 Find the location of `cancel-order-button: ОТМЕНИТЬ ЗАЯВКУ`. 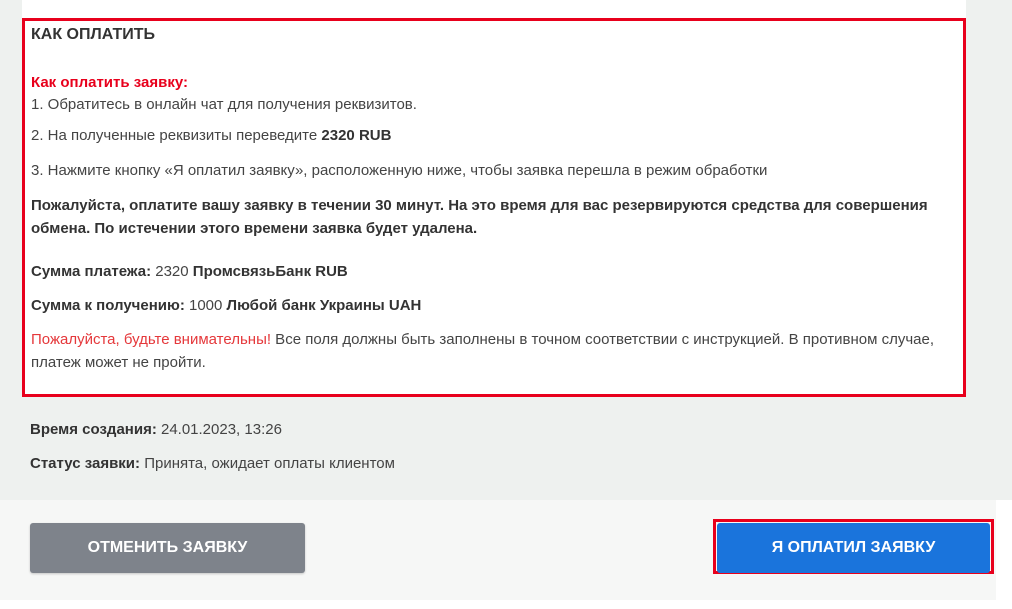

cancel-order-button: ОТМЕНИТЬ ЗАЯВКУ is located at coordinates (167, 548).